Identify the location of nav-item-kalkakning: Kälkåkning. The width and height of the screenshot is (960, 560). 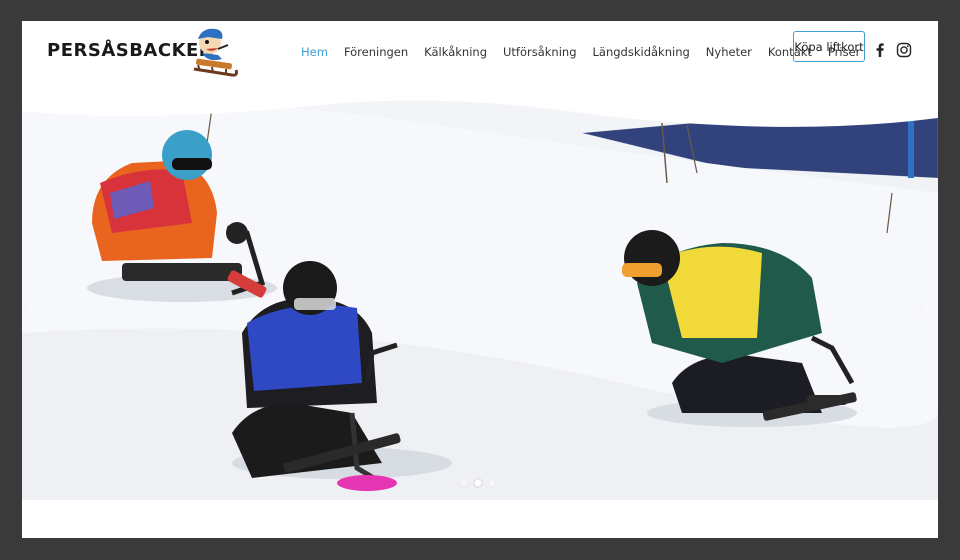
(455, 52).